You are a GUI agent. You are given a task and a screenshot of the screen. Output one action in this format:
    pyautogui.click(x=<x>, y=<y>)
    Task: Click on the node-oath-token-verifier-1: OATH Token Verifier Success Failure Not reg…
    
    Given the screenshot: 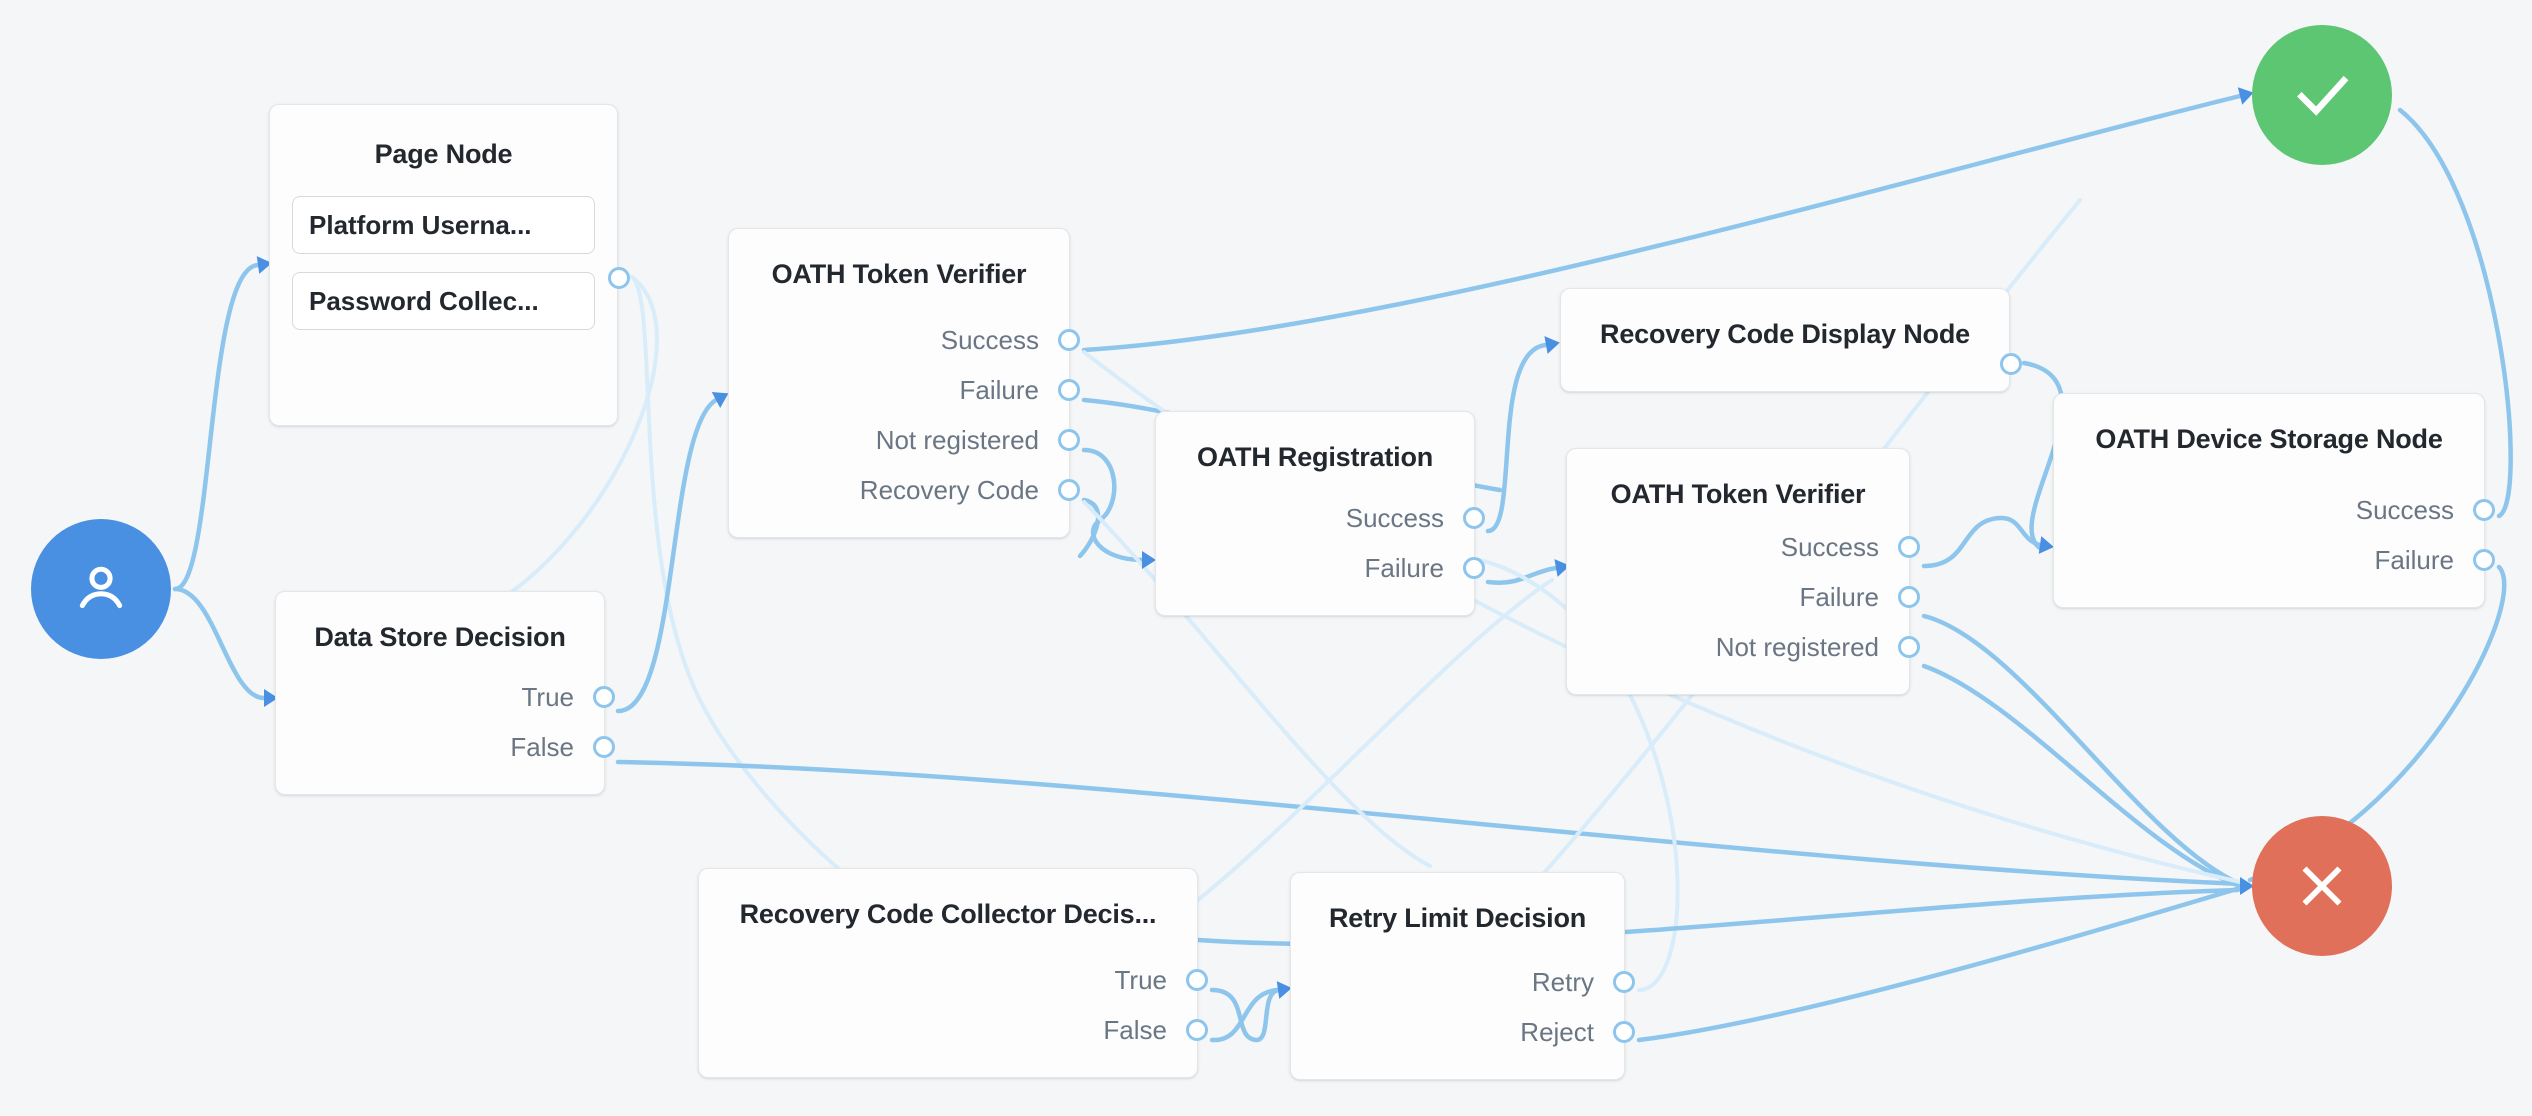 What is the action you would take?
    pyautogui.click(x=904, y=383)
    